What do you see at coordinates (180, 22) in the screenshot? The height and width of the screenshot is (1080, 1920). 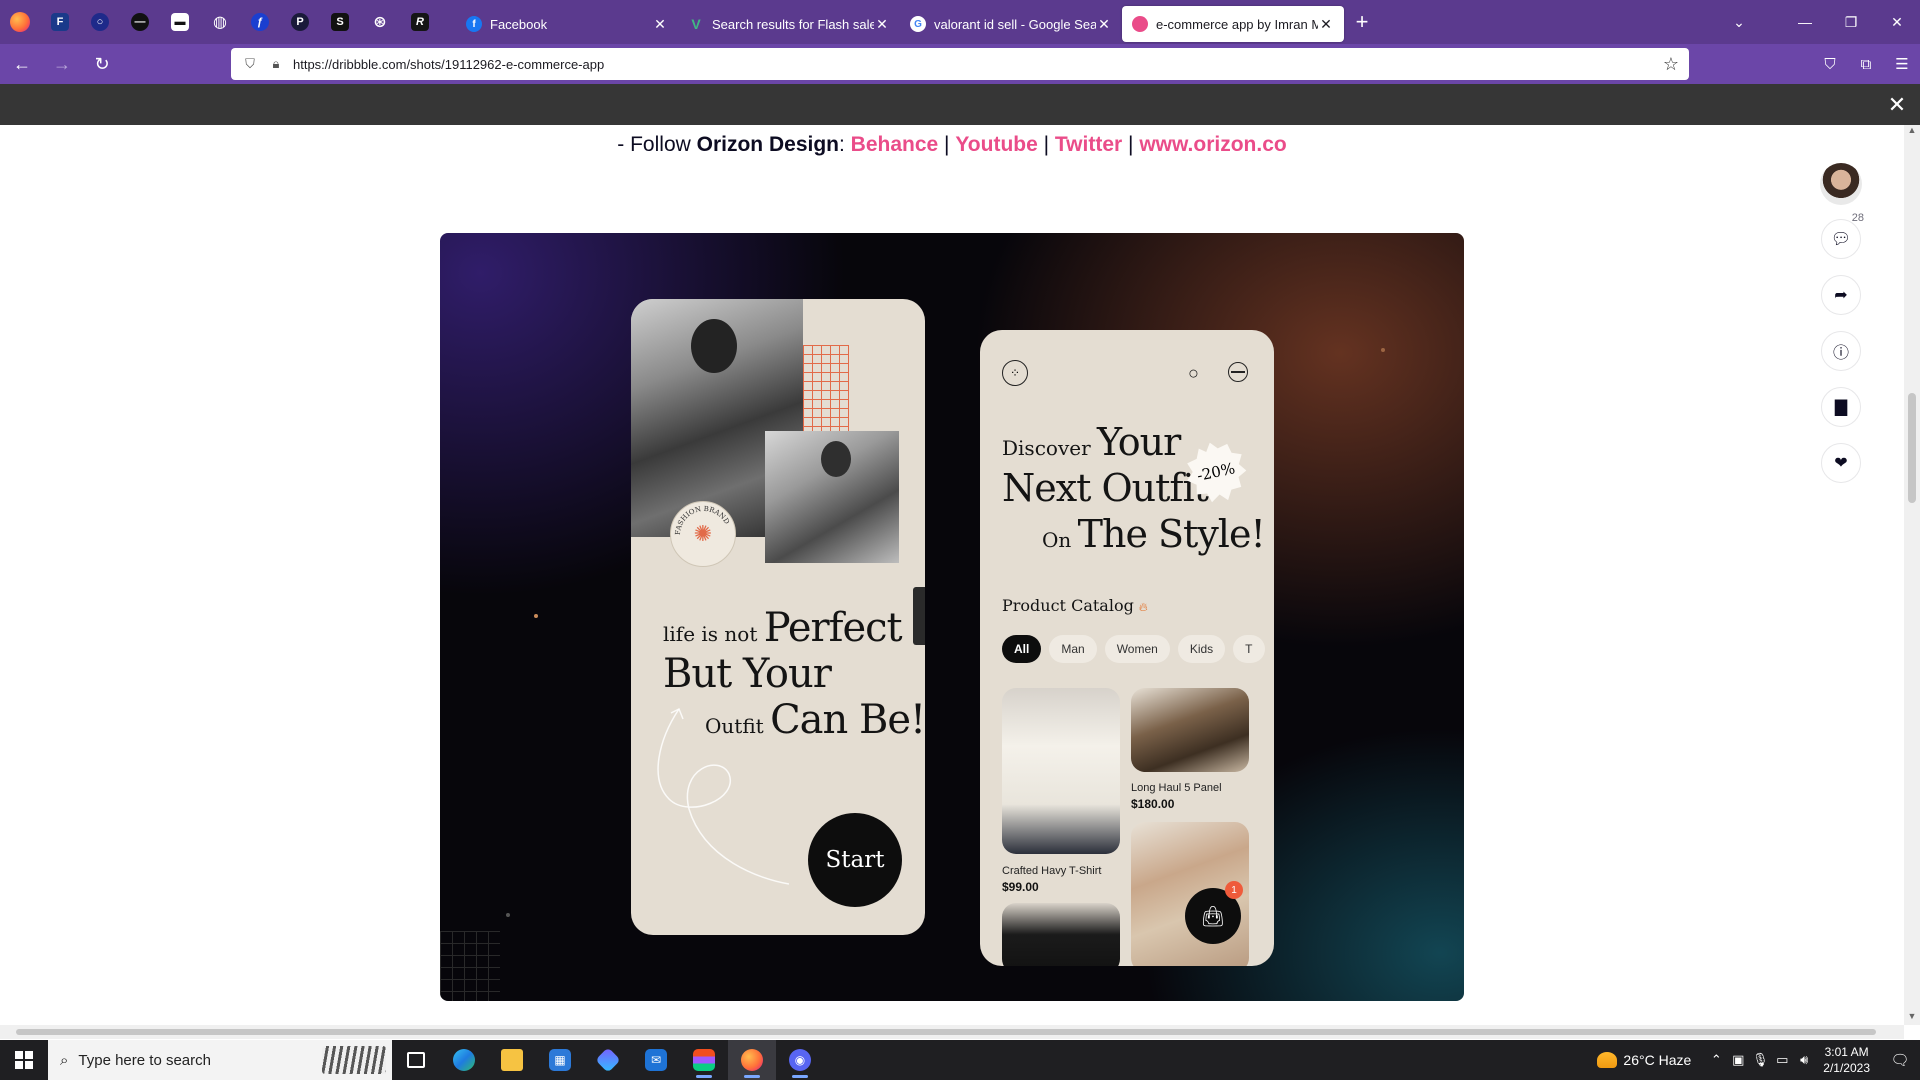 I see `chat-app-icon: ▬` at bounding box center [180, 22].